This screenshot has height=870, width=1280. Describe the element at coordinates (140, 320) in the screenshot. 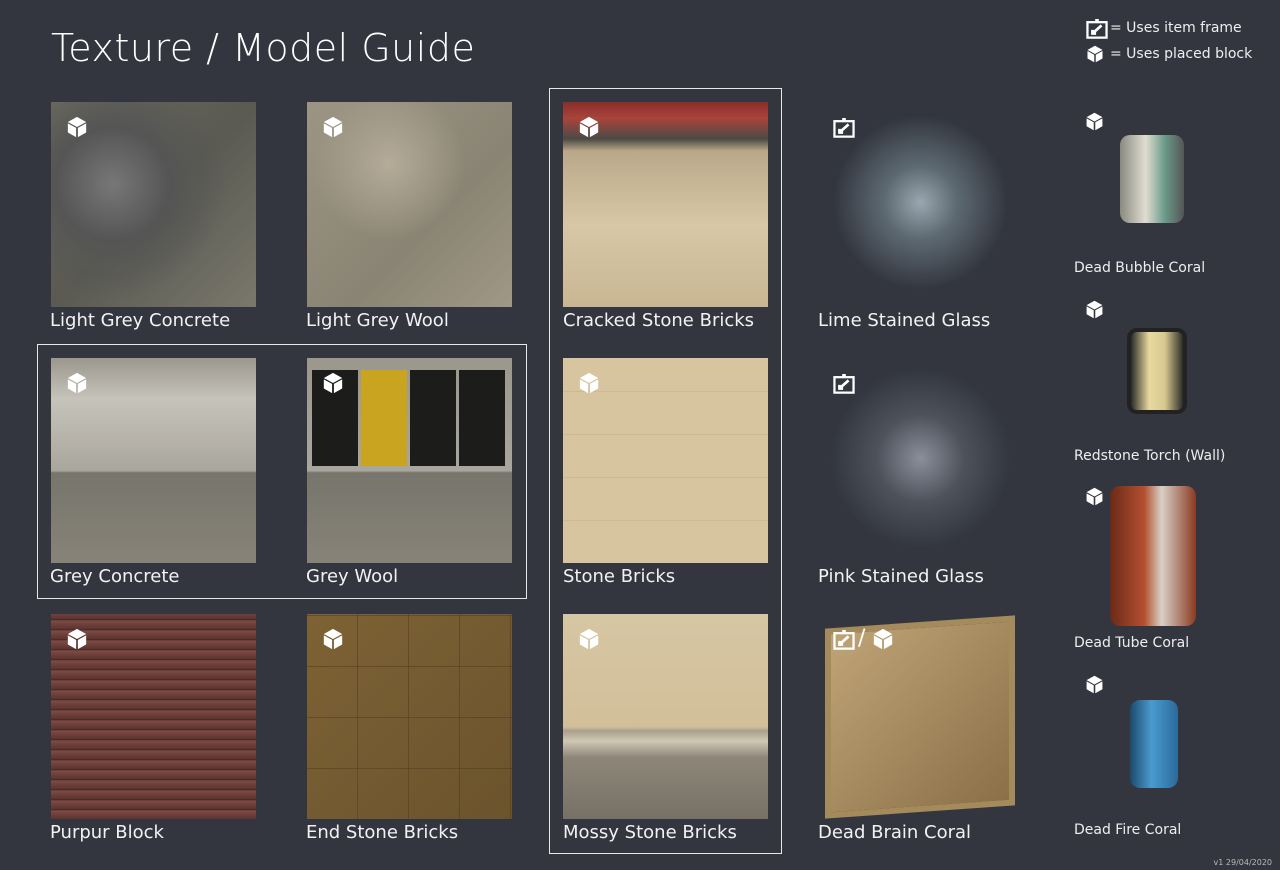

I see `label-light-grey-concrete: Light Grey Concrete` at that location.